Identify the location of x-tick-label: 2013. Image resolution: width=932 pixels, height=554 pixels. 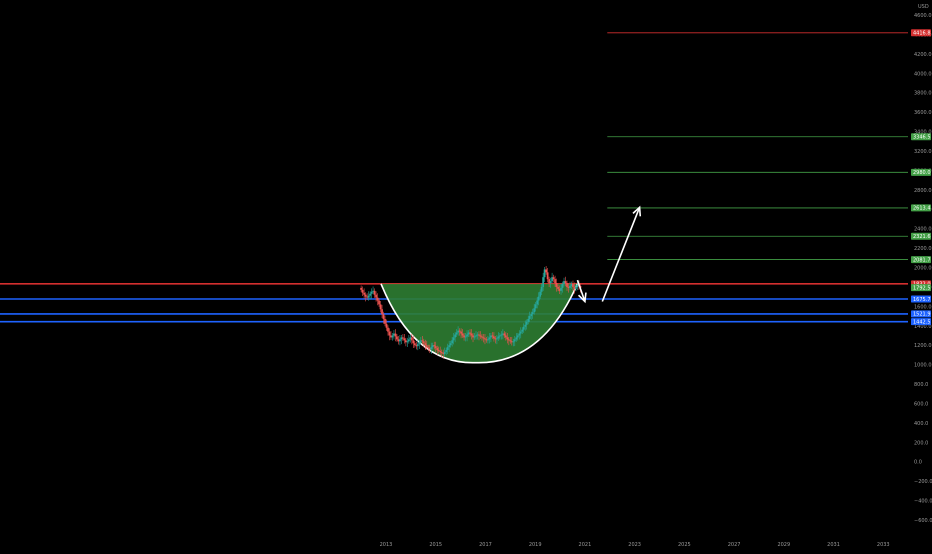
(386, 545).